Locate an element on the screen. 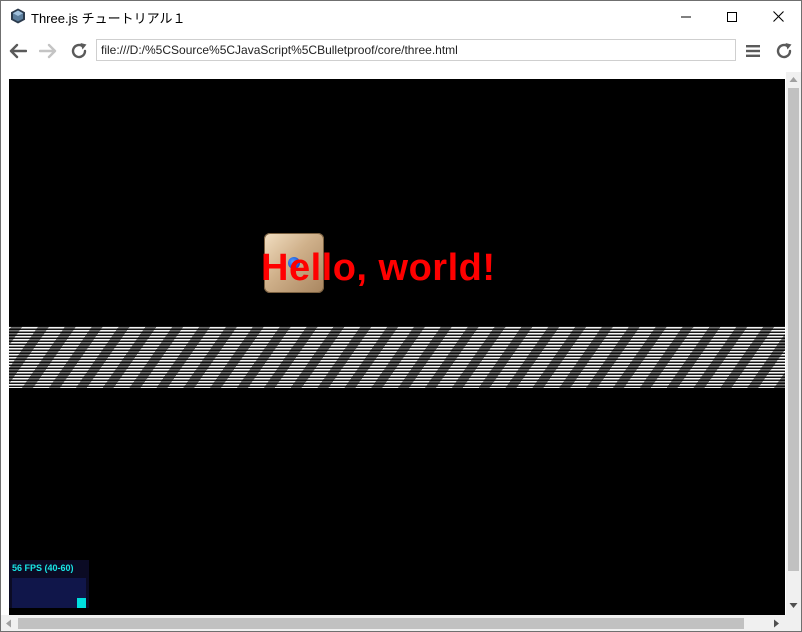 The height and width of the screenshot is (632, 802). navigation-bar is located at coordinates (401, 52).